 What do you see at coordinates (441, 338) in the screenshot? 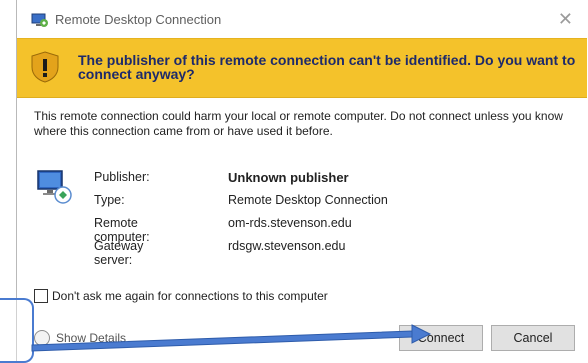
I see `connect-button: Connect` at bounding box center [441, 338].